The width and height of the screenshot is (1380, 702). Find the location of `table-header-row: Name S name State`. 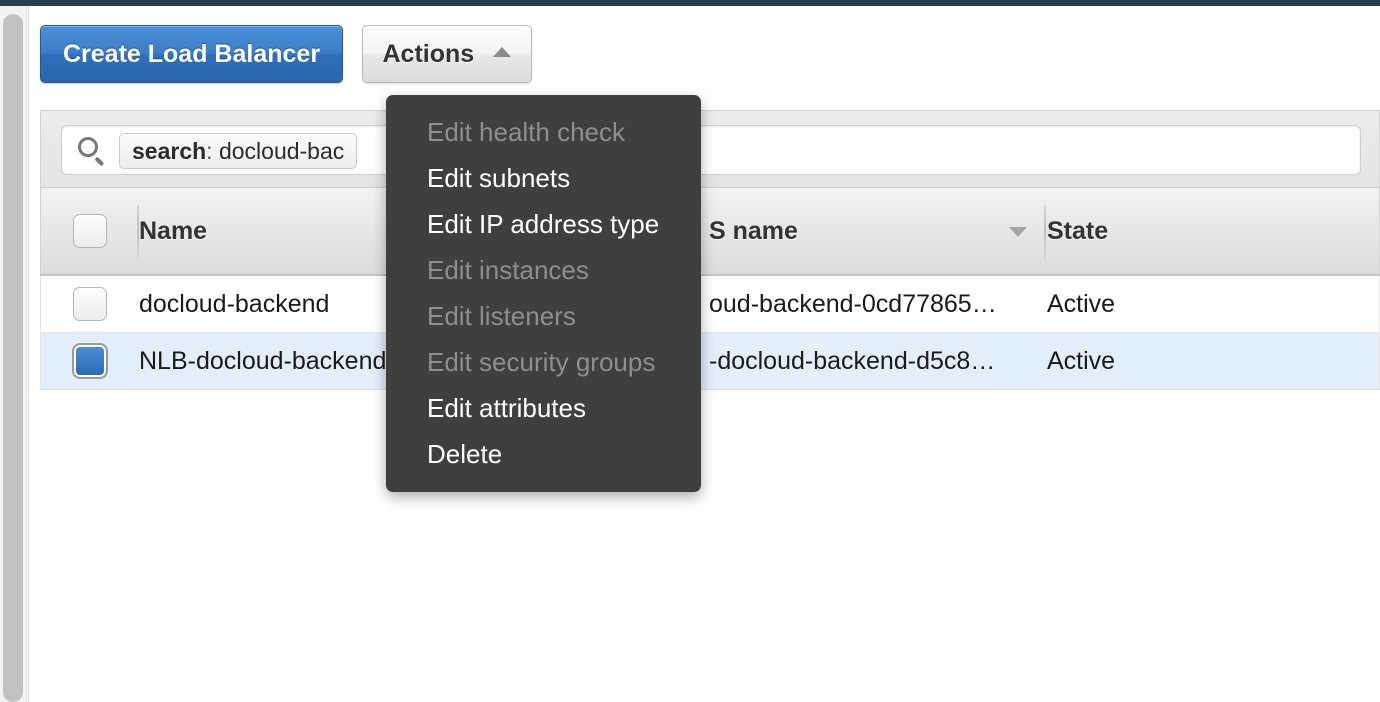

table-header-row: Name S name State is located at coordinates (710, 232).